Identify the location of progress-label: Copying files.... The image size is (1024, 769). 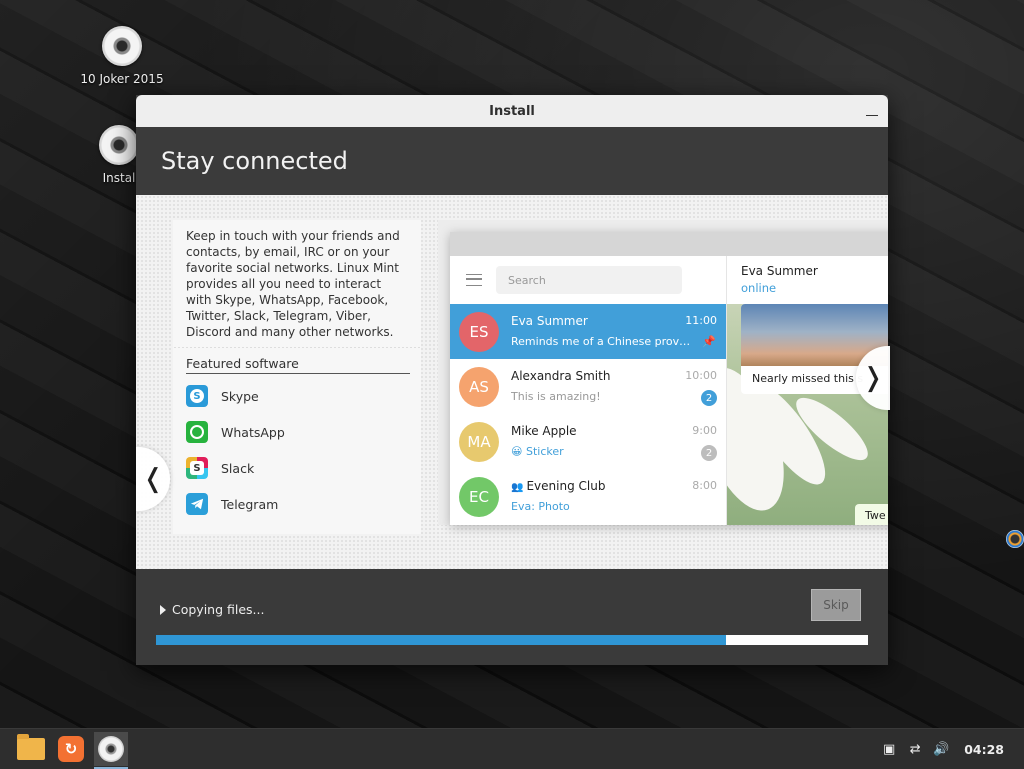
(218, 609).